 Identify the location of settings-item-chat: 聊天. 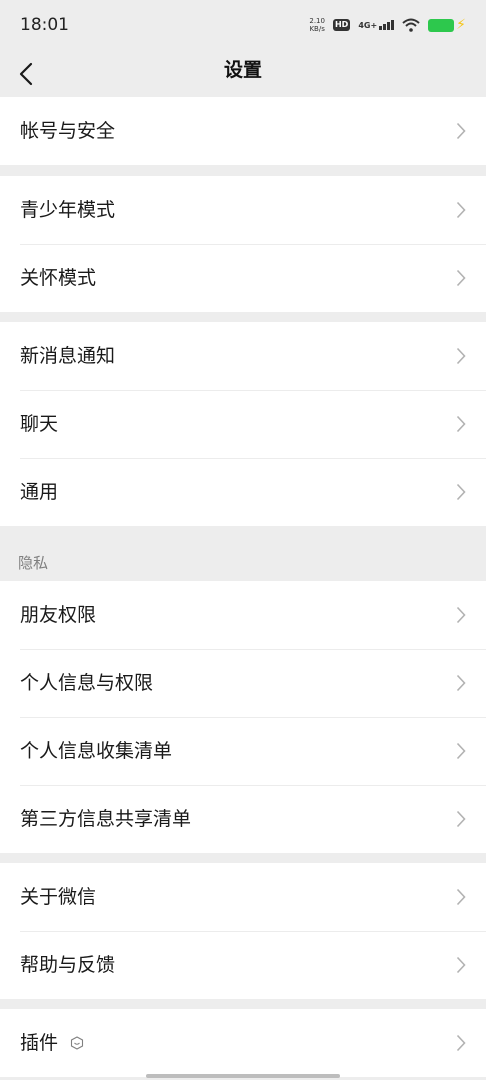
(243, 424).